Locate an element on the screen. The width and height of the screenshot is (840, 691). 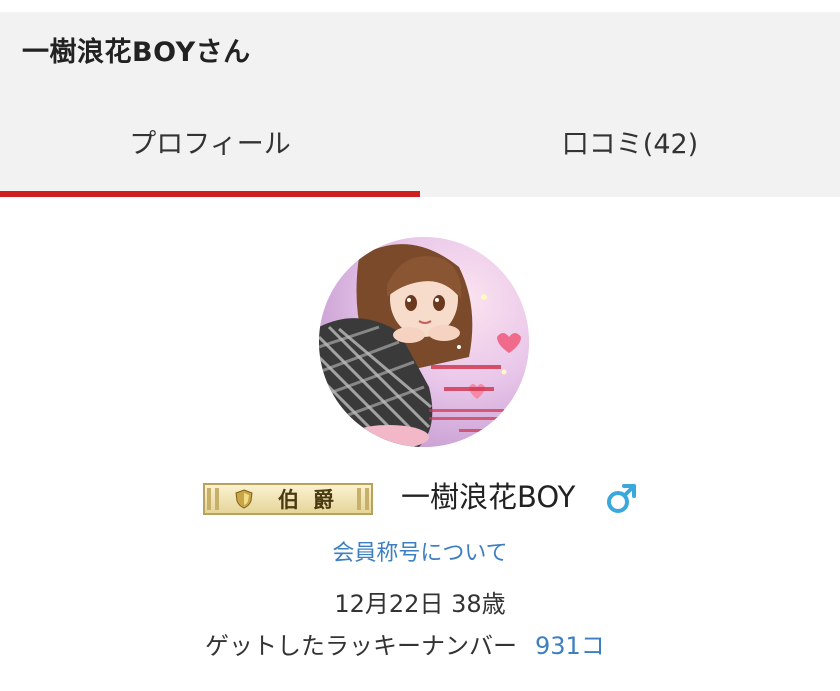
birthday-age: 12月22日 38歳 is located at coordinates (420, 604).